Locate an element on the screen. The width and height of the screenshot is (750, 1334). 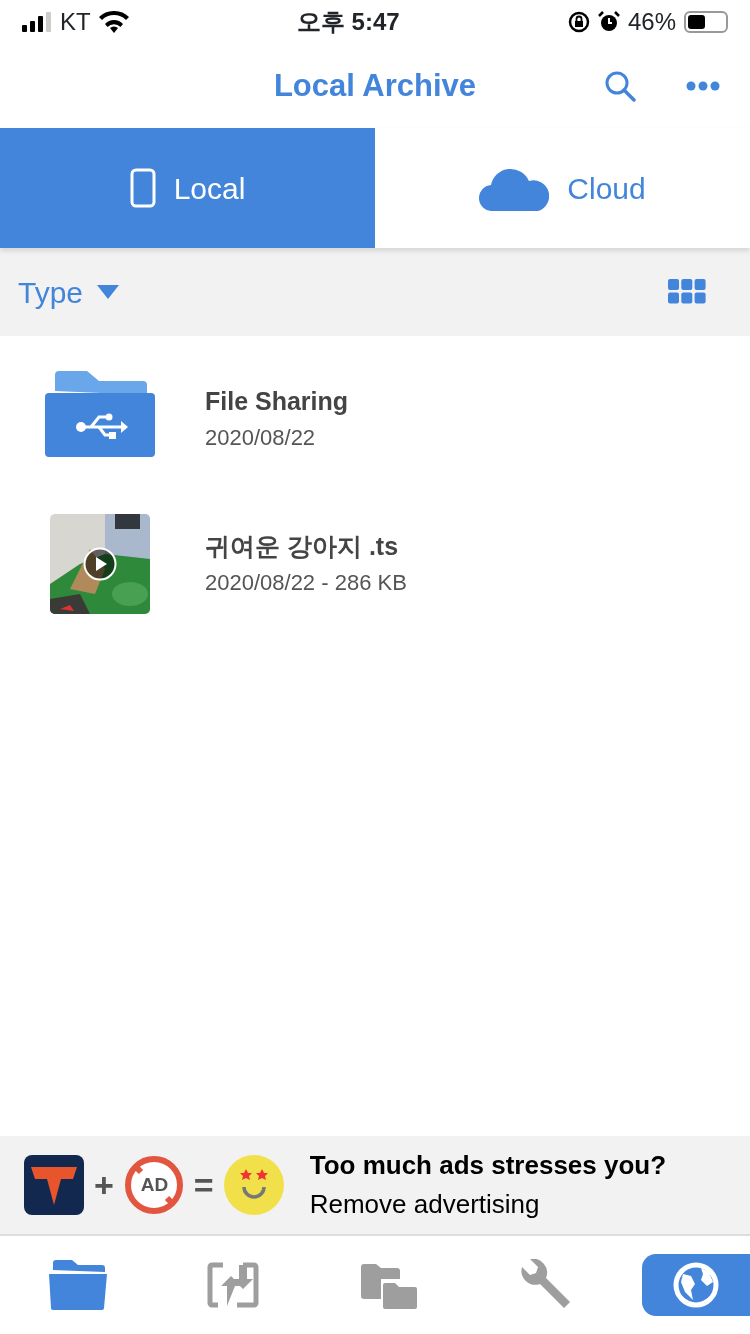
file-details: 2020/08/22 is located at coordinates (261, 437).